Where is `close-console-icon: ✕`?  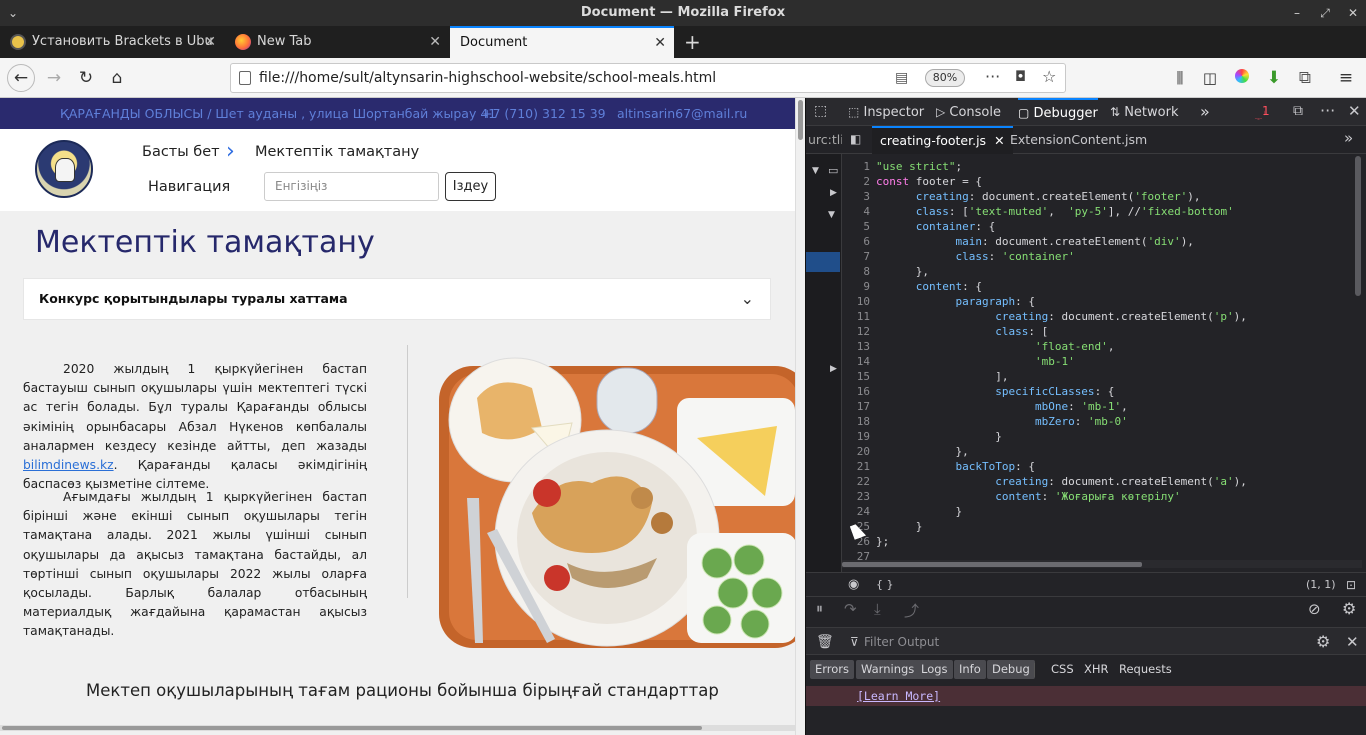
close-console-icon: ✕ is located at coordinates (1352, 642).